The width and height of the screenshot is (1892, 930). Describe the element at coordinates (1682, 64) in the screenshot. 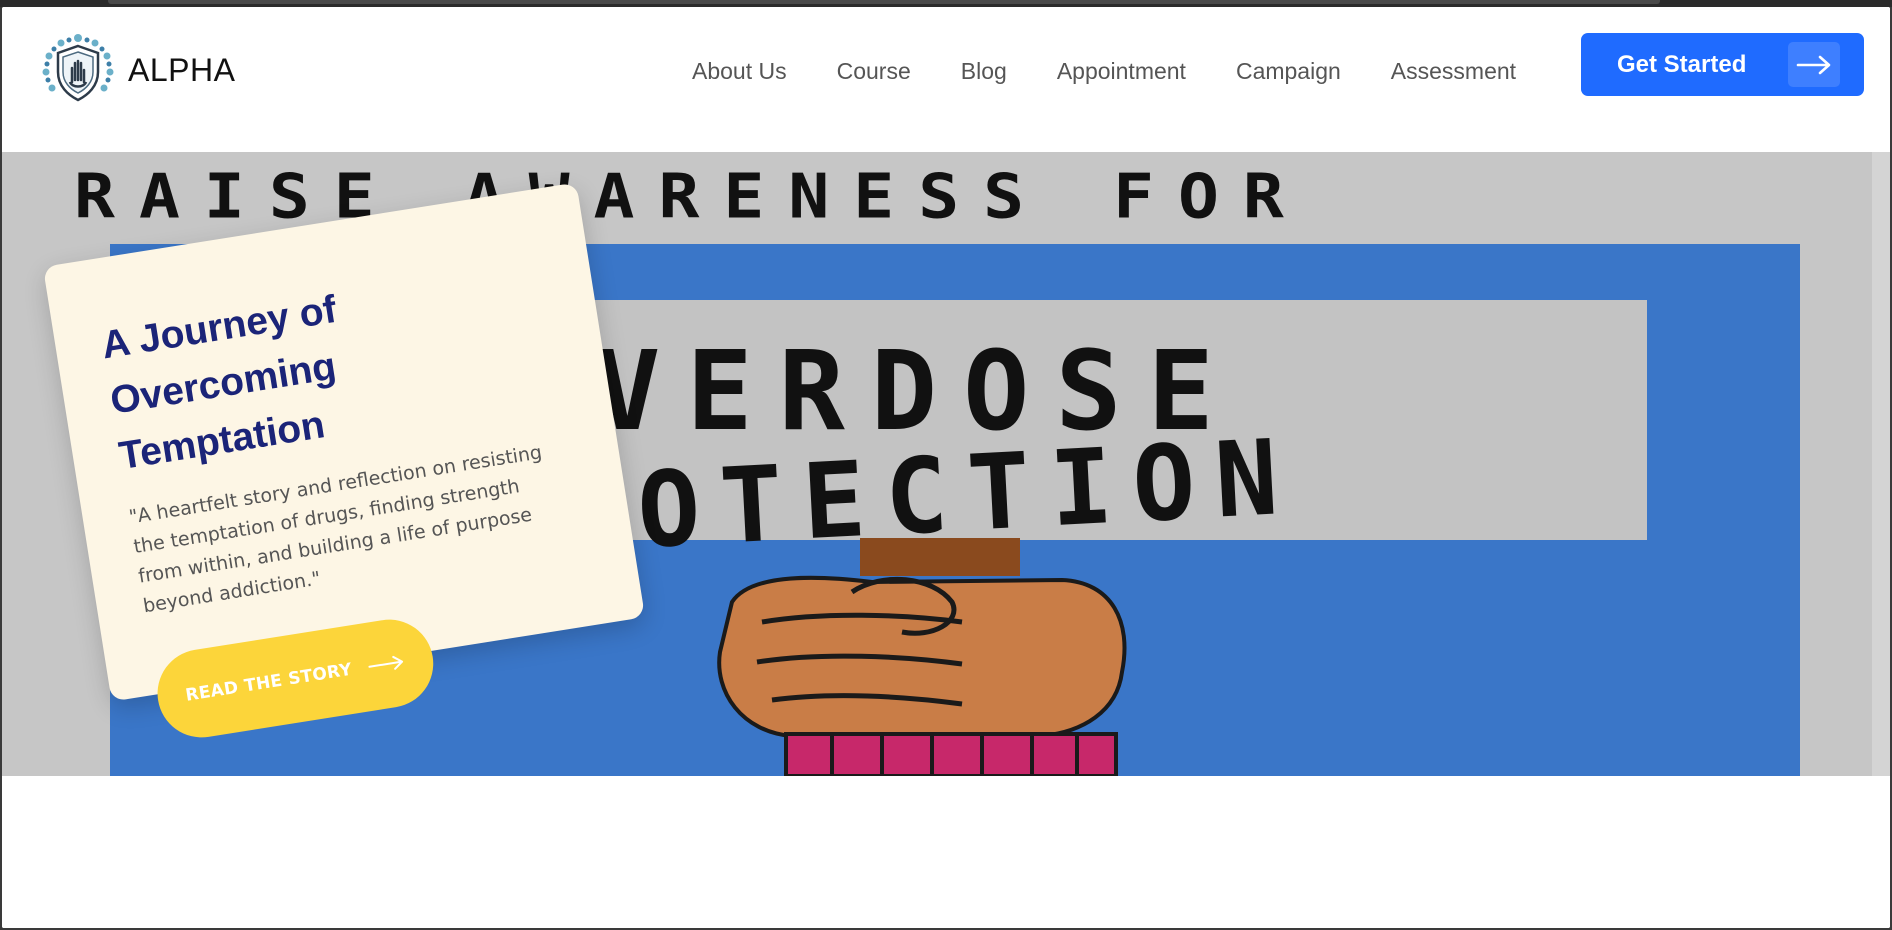

I see `get-started-label: Get Started` at that location.